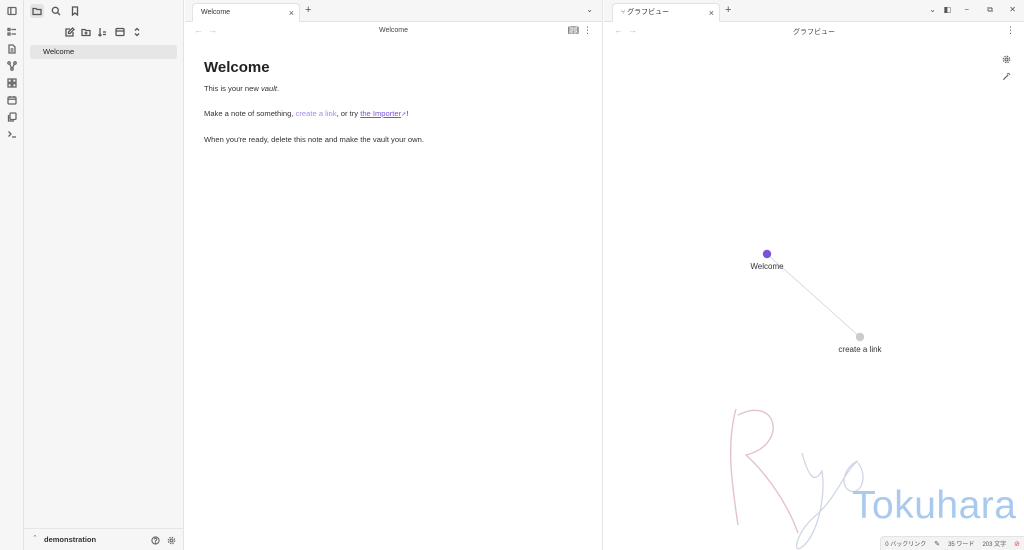 This screenshot has height=550, width=1024. I want to click on edit-icon: ✎, so click(937, 544).